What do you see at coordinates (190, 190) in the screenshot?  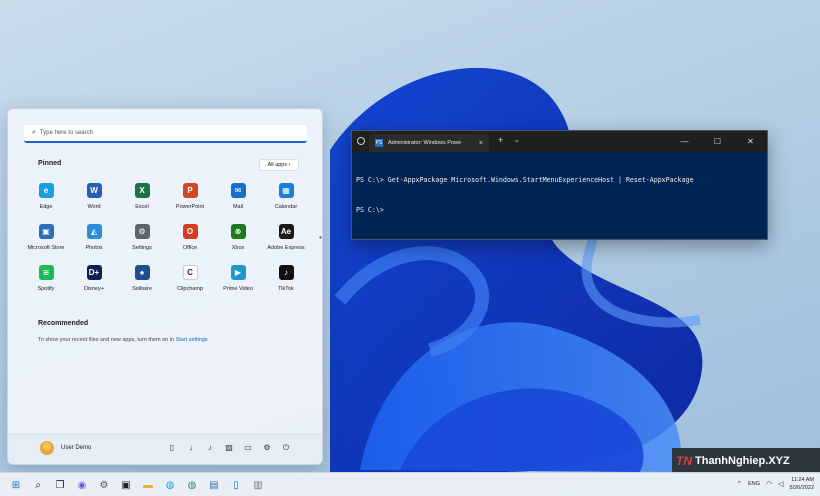 I see `powerpoint-icon: P` at bounding box center [190, 190].